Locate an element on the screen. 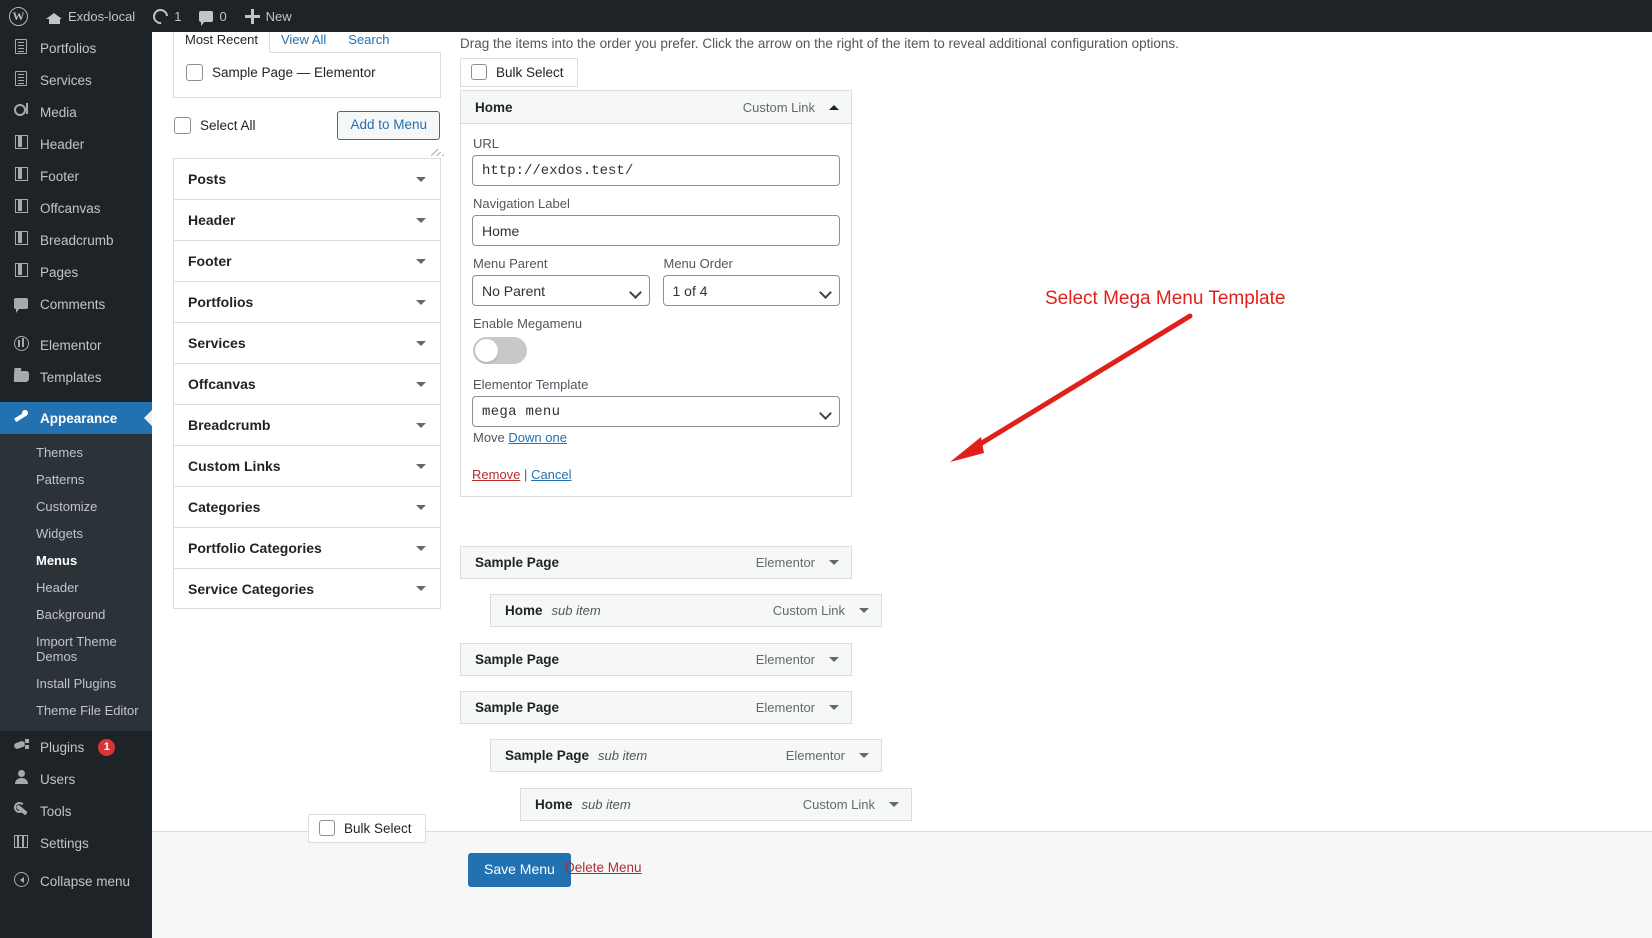 This screenshot has height=938, width=1652. menu-item-sub-label: sub item is located at coordinates (576, 610).